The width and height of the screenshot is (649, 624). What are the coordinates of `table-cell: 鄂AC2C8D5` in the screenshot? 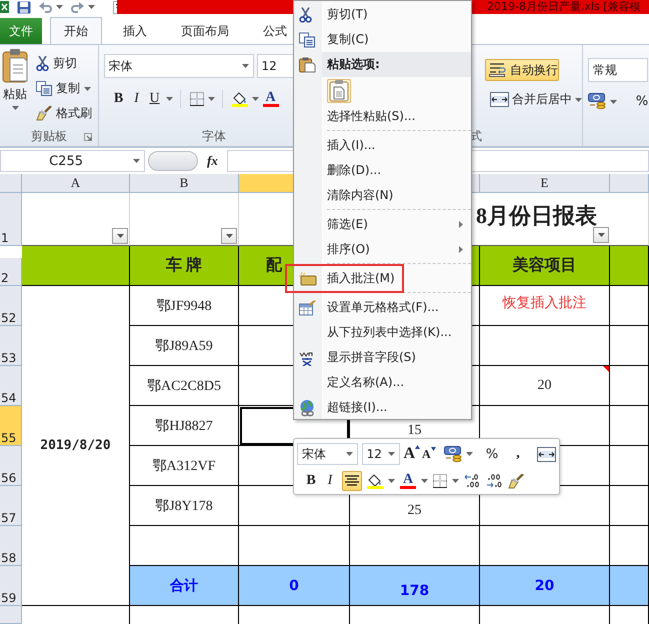 It's located at (184, 386).